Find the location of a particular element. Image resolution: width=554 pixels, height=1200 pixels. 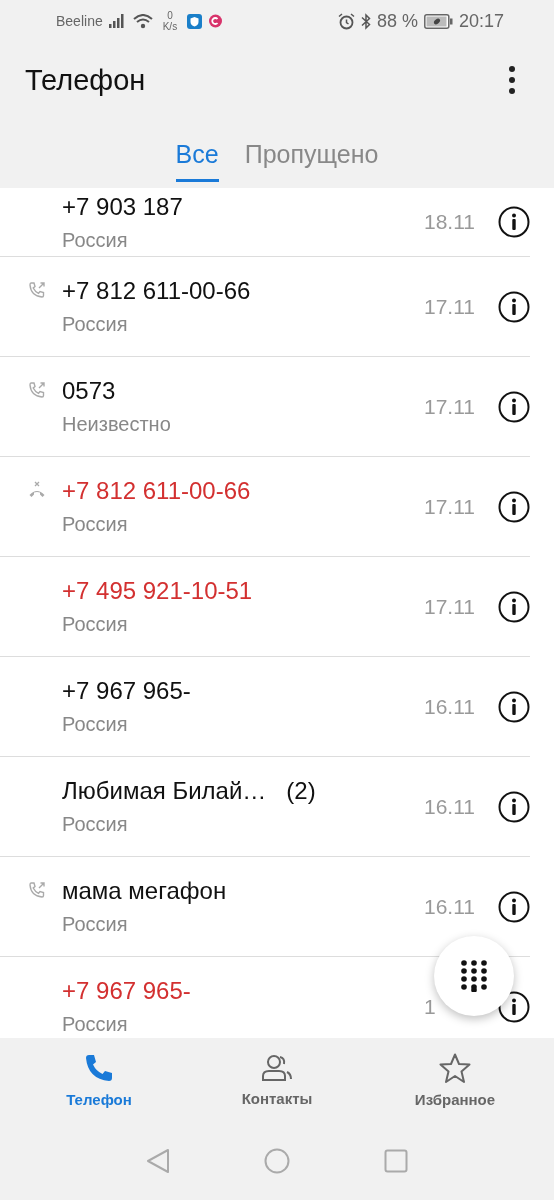

alarm-icon is located at coordinates (346, 21).